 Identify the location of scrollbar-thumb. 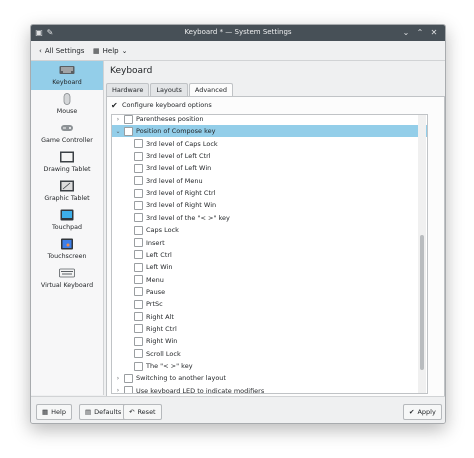
(422, 302).